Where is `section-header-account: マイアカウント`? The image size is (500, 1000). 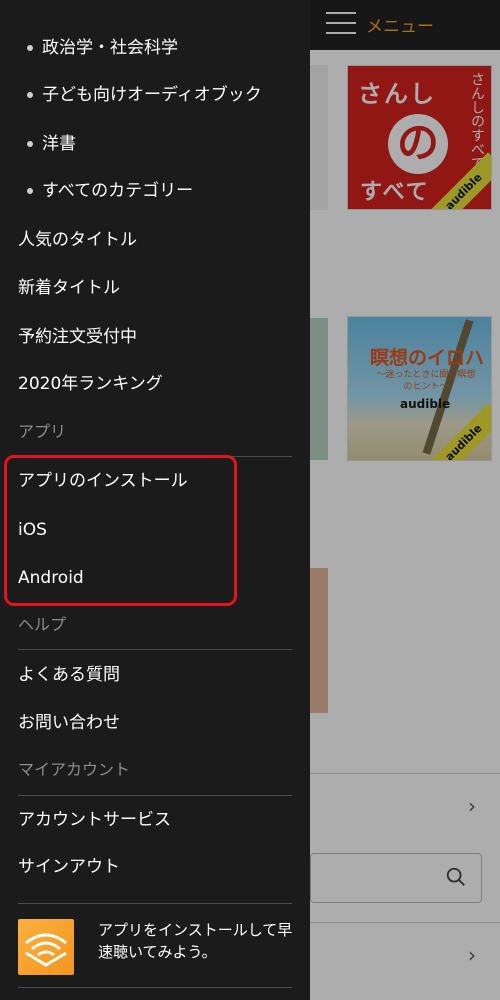 section-header-account: マイアカウント is located at coordinates (74, 769).